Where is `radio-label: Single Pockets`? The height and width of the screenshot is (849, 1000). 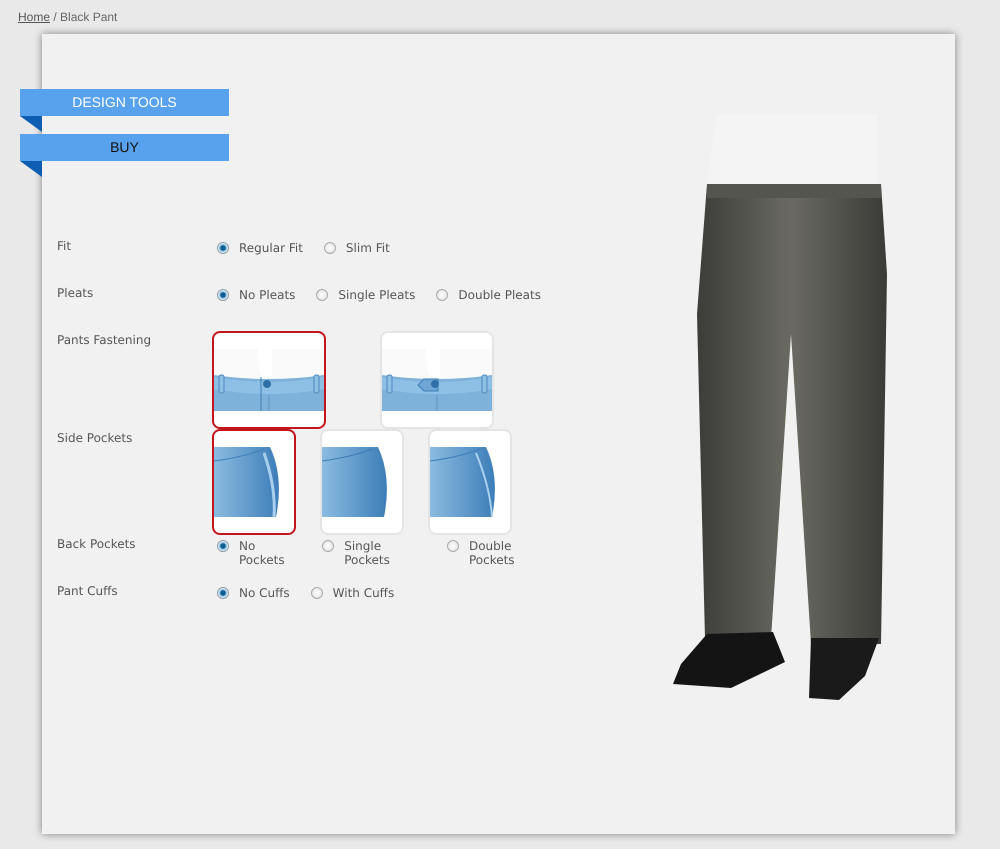
radio-label: Single Pockets is located at coordinates (367, 553).